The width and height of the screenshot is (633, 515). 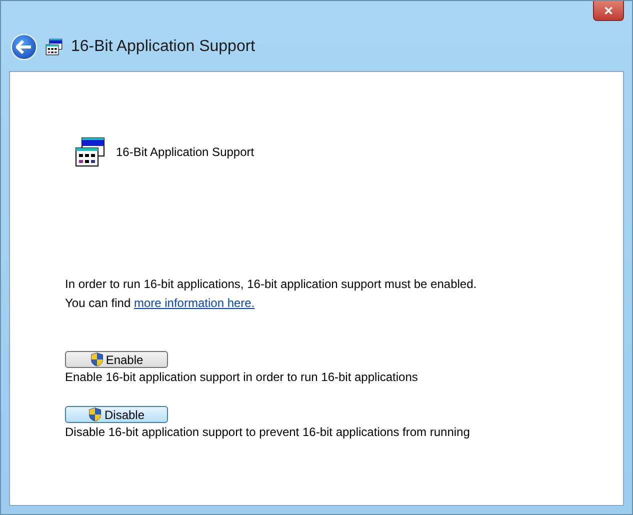 What do you see at coordinates (185, 152) in the screenshot?
I see `page-heading: 16-Bit Application Support` at bounding box center [185, 152].